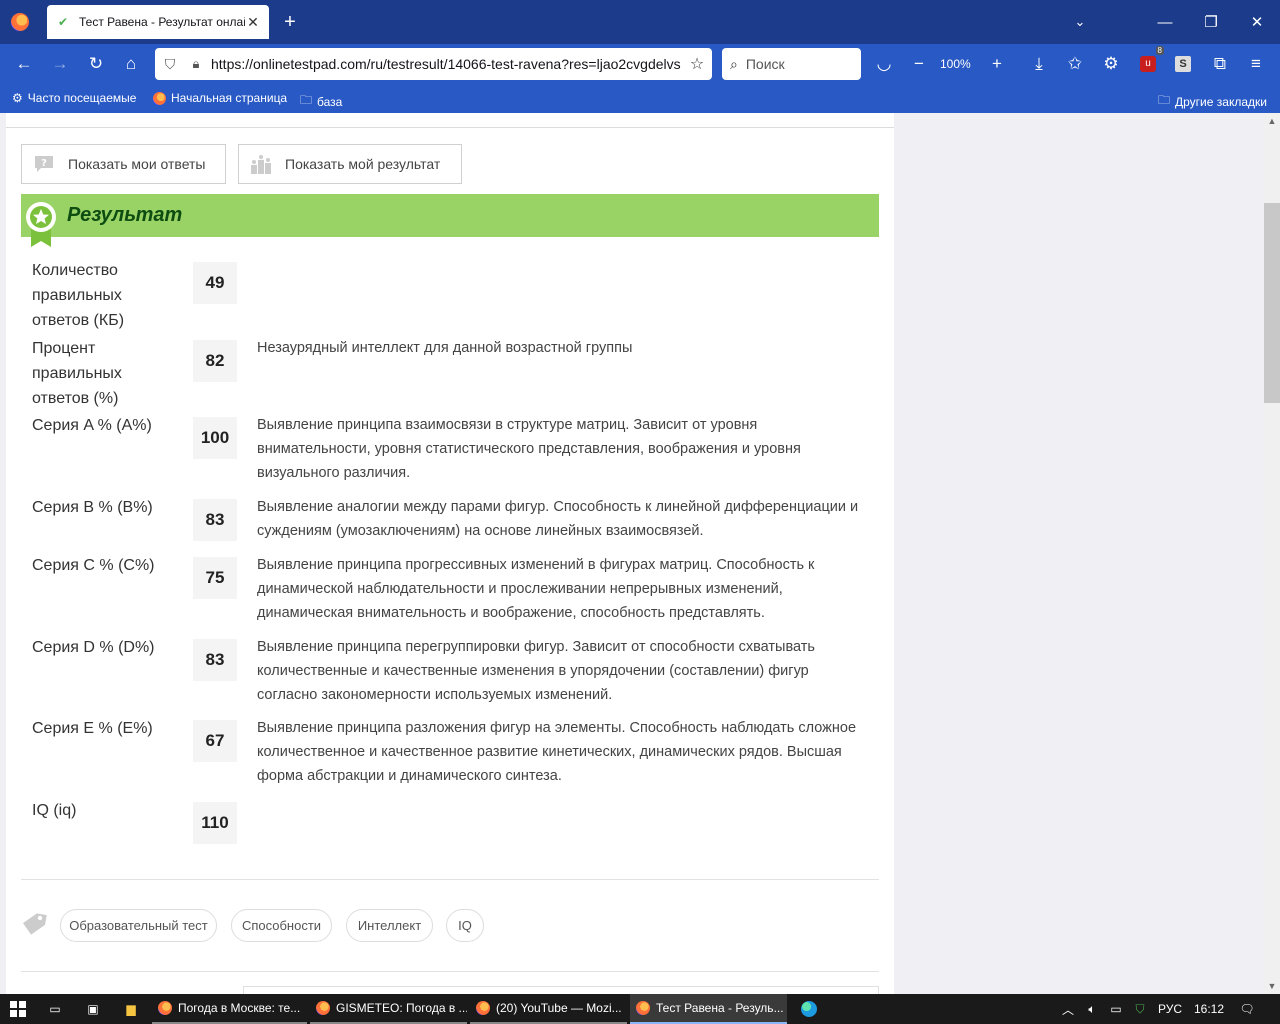 The image size is (1280, 1024). I want to click on tag-abilities: Способности, so click(281, 925).